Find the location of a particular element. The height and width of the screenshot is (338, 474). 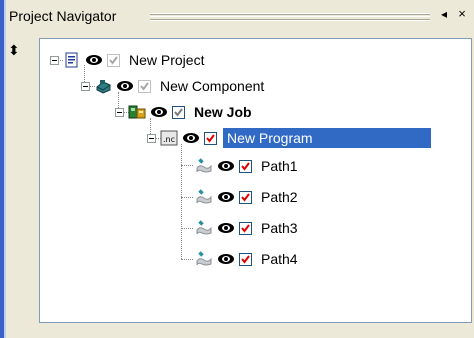

panel-drag-grip is located at coordinates (290, 17).